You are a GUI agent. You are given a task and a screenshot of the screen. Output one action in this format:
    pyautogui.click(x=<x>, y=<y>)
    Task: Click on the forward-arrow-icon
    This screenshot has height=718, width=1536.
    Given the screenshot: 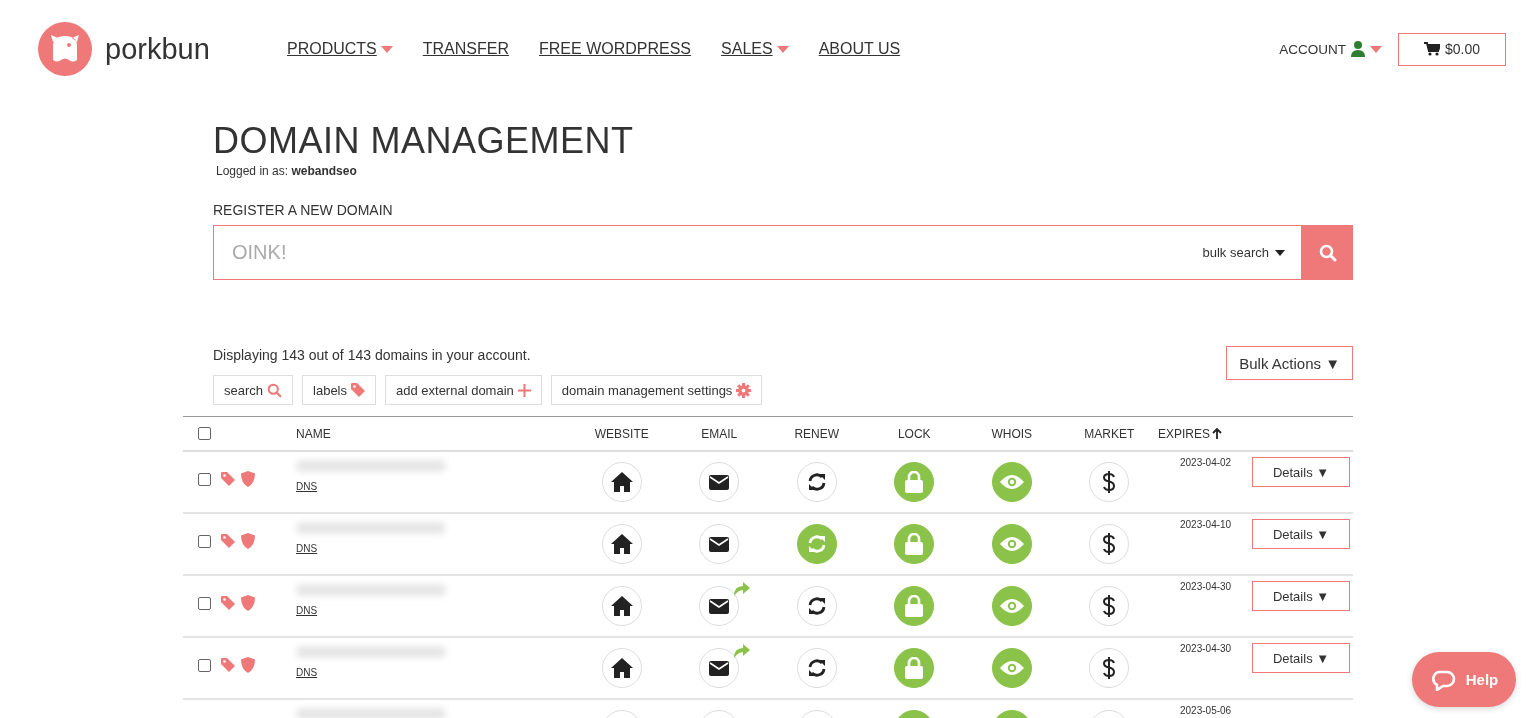 What is the action you would take?
    pyautogui.click(x=741, y=650)
    